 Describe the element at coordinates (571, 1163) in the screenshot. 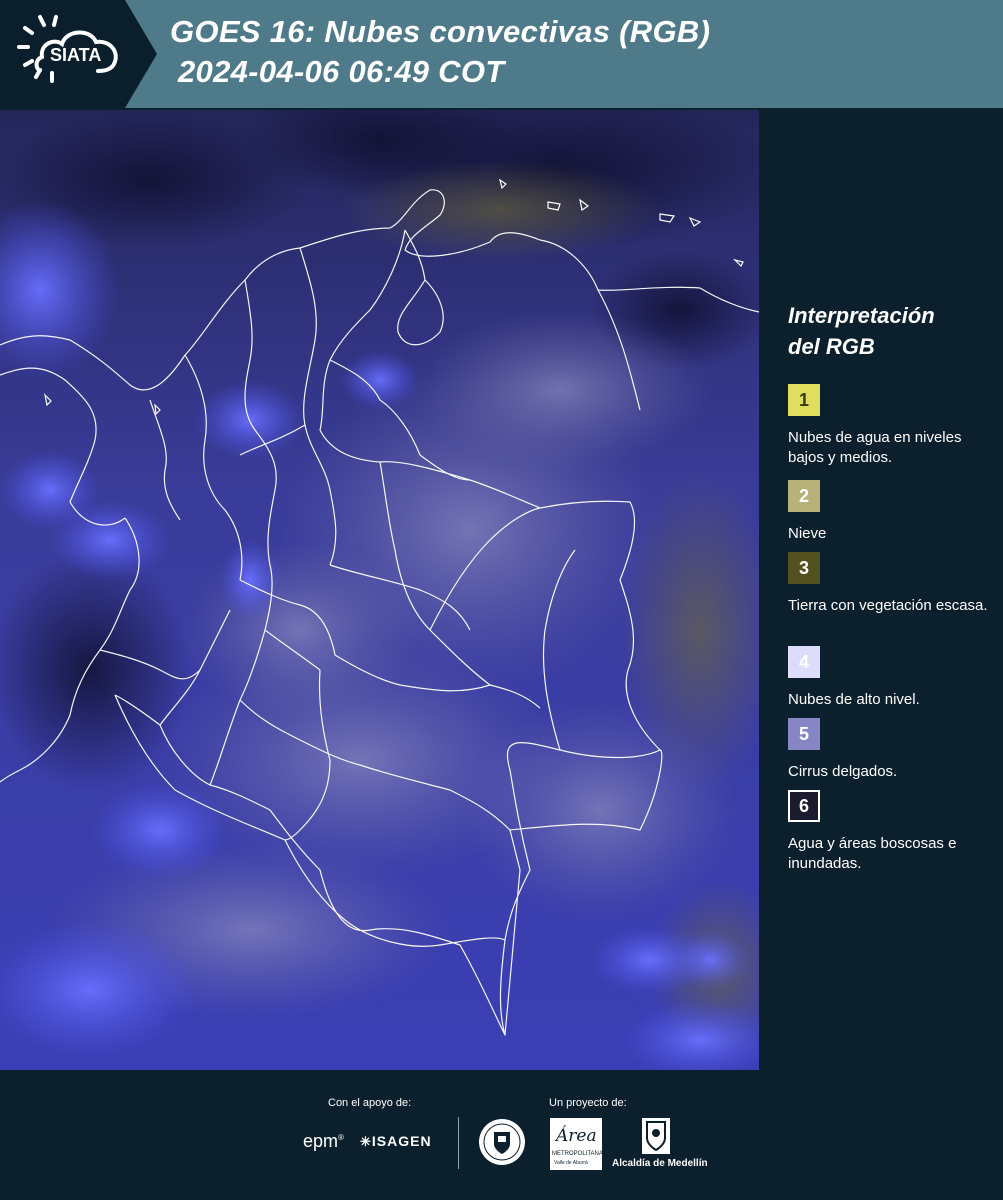

I see `area-logo-sub2: Valle de Aburrá` at that location.